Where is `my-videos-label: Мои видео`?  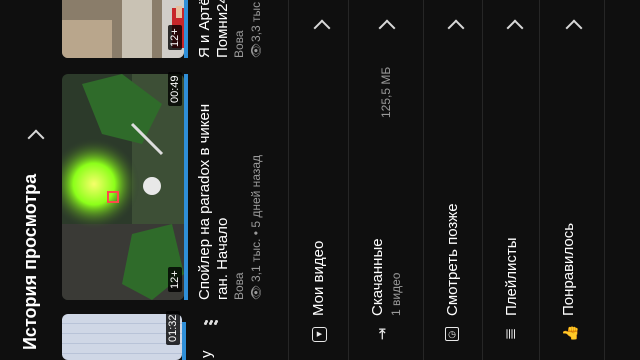
my-videos-label: Мои видео is located at coordinates (318, 278).